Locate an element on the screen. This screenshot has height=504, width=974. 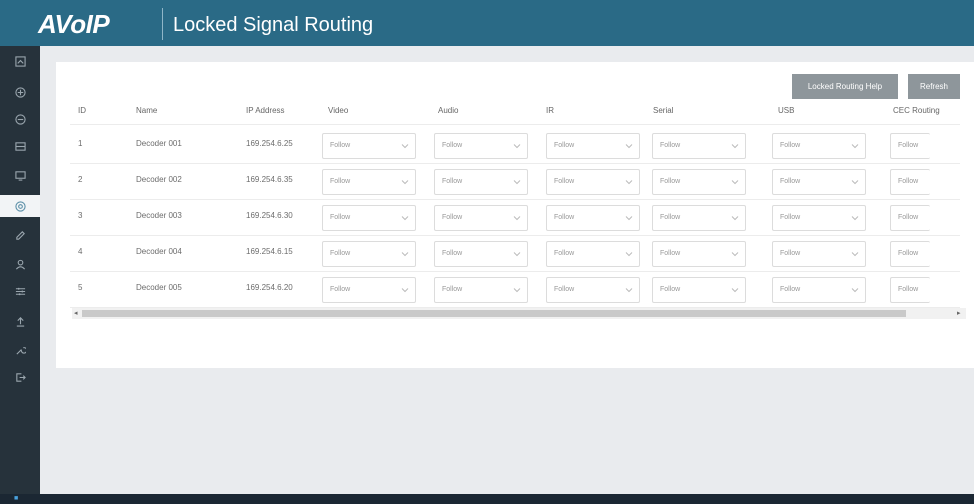
header-divider is located at coordinates (162, 24).